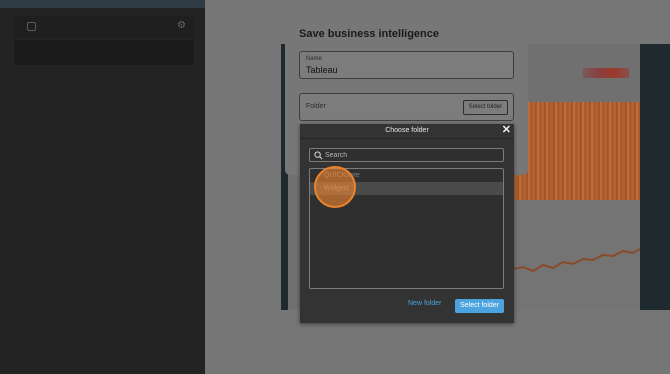  I want to click on title-divider, so click(407, 138).